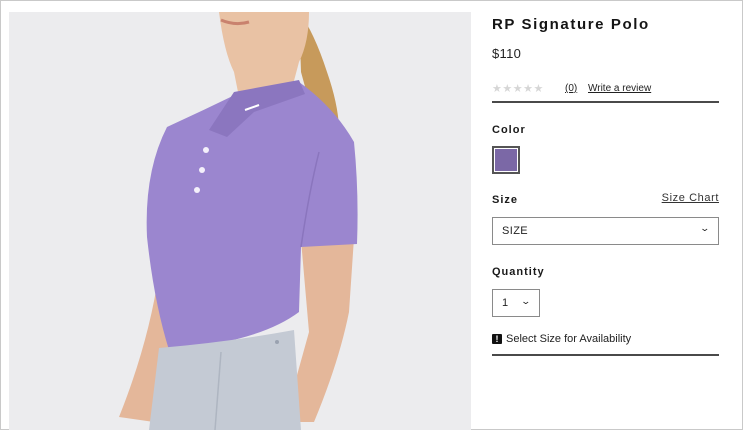 This screenshot has width=743, height=430. What do you see at coordinates (690, 198) in the screenshot?
I see `size-chart-link: Size Chart` at bounding box center [690, 198].